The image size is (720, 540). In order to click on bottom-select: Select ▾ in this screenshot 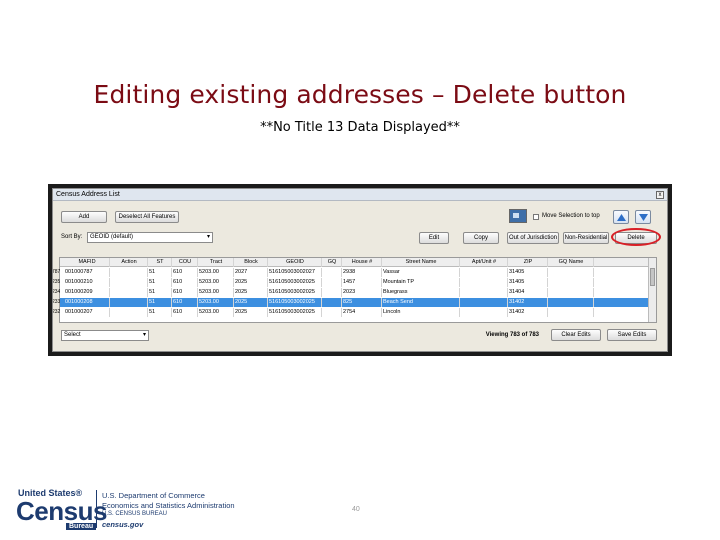, I will do `click(105, 335)`.